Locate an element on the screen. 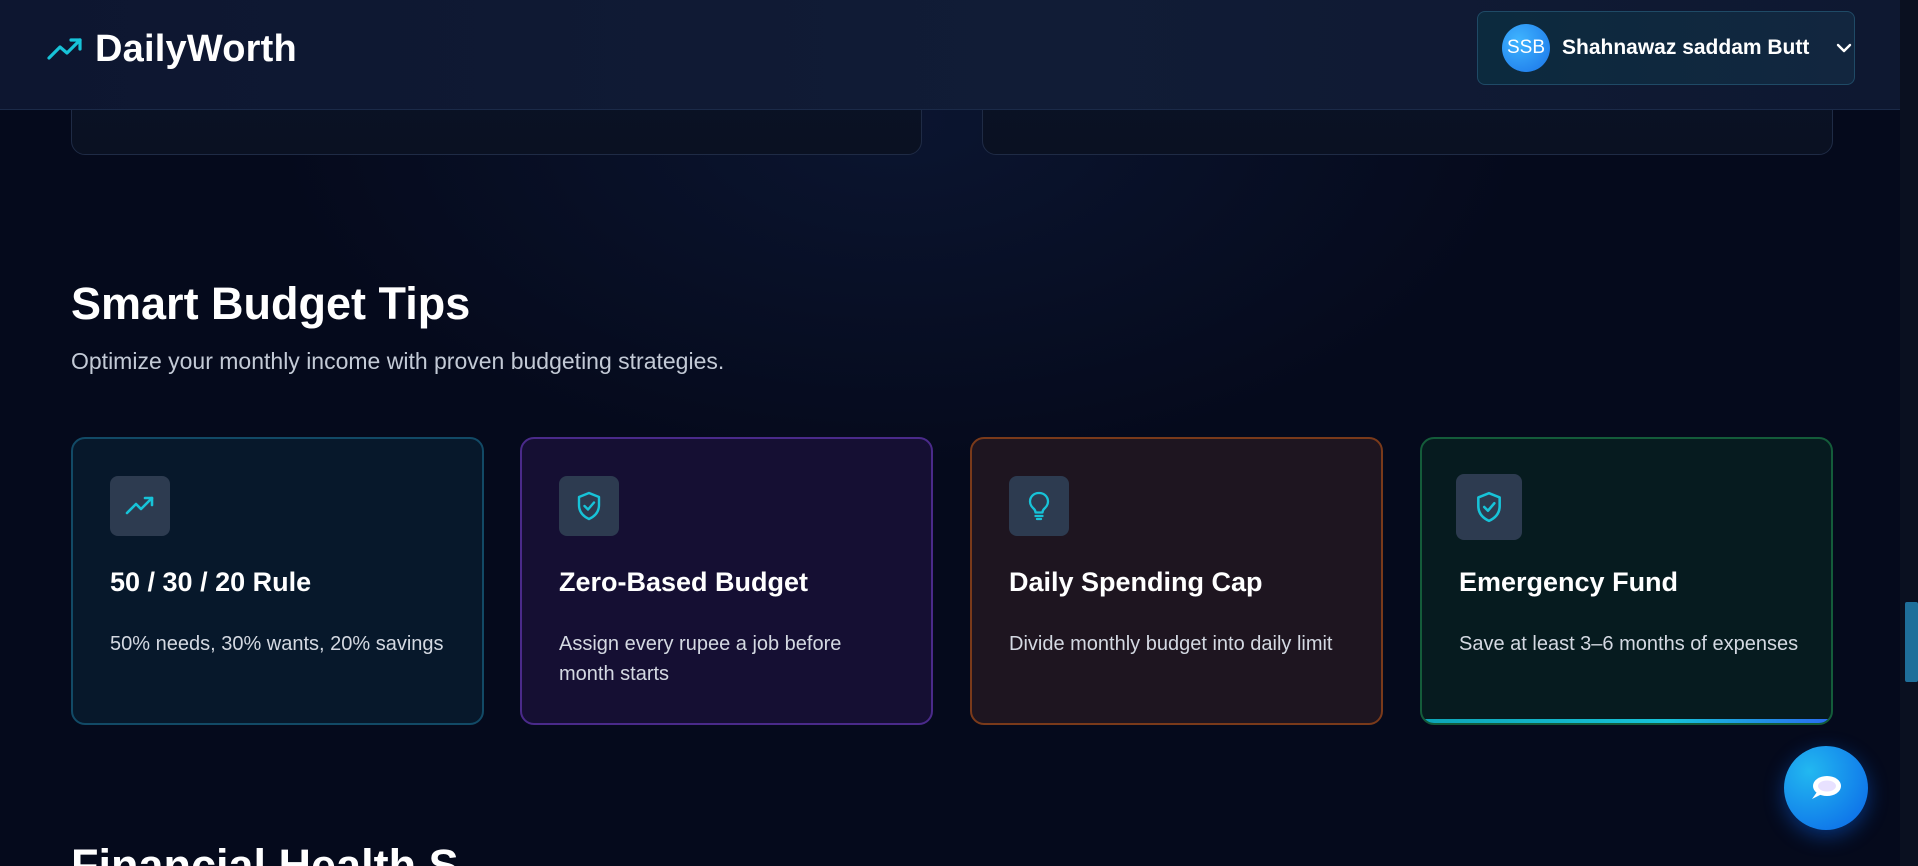 The width and height of the screenshot is (1918, 866). scrollbar-thumb is located at coordinates (1911, 642).